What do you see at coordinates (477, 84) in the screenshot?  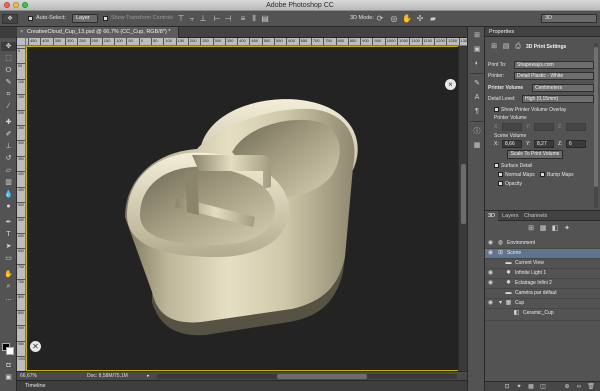 I see `brush-panel-icon: ✎` at bounding box center [477, 84].